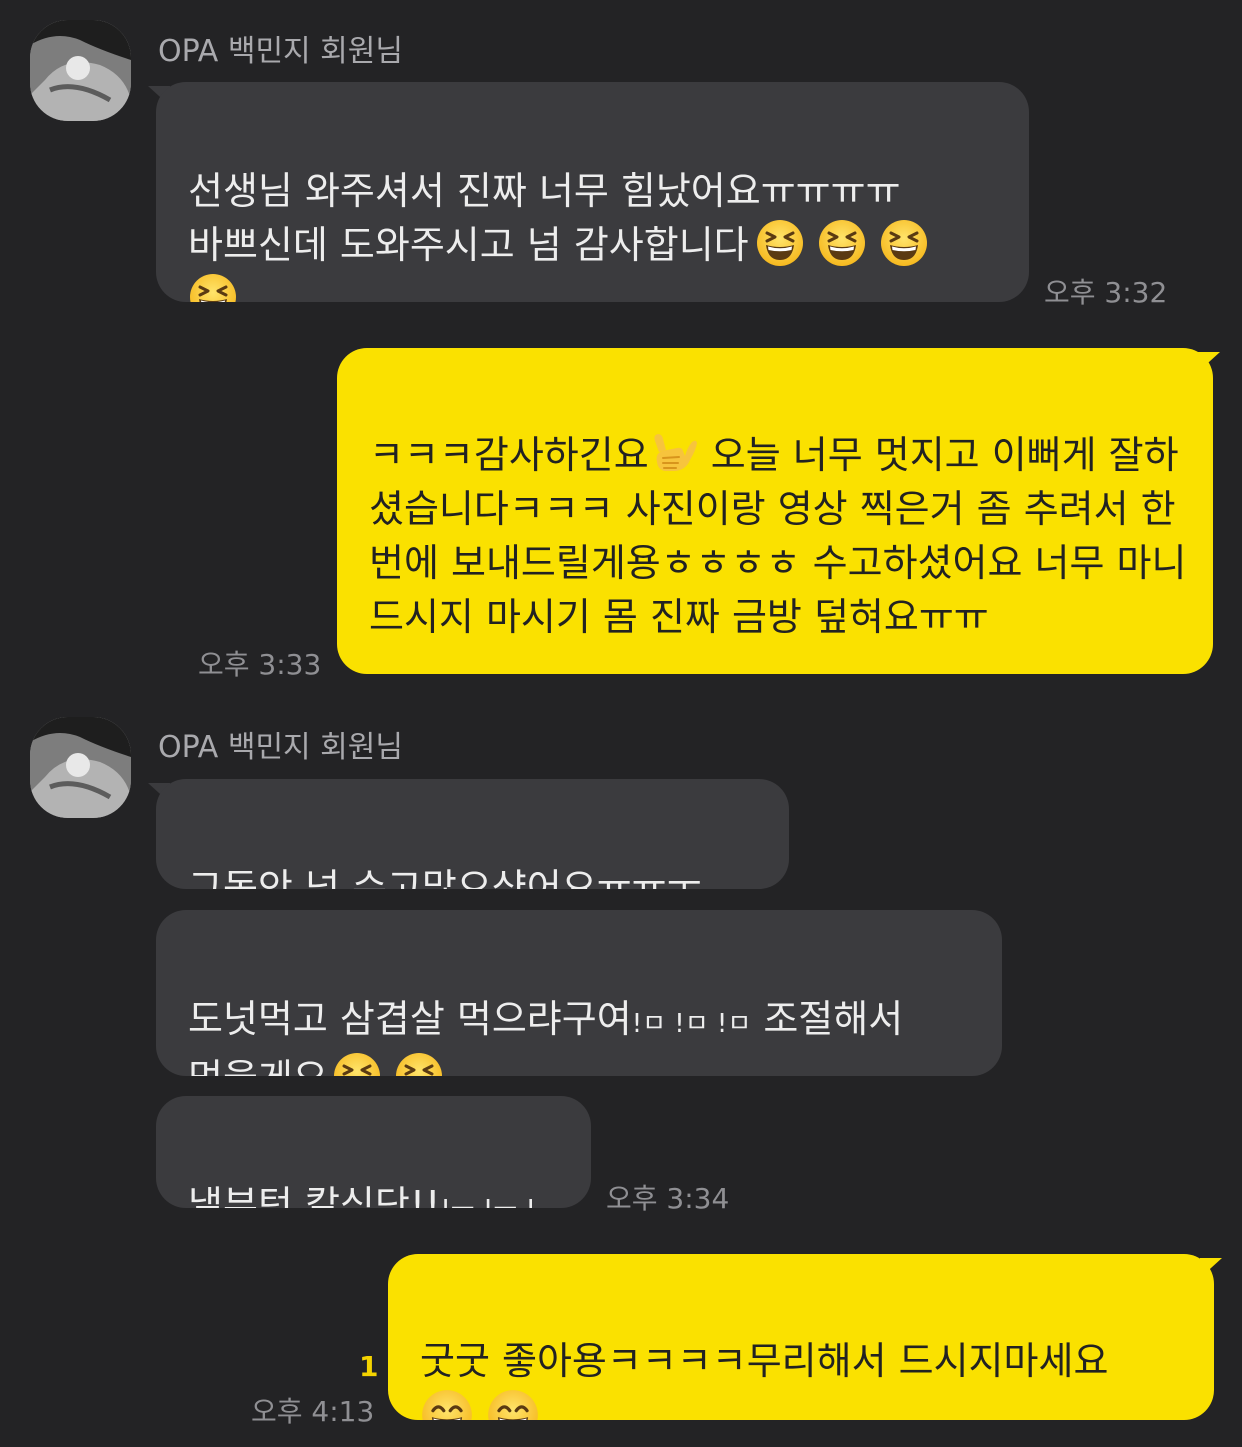  Describe the element at coordinates (764, 1361) in the screenshot. I see `message-text: 굿굿 좋아용ㅋㅋㅋㅋ무리해서 드시지마세요` at that location.